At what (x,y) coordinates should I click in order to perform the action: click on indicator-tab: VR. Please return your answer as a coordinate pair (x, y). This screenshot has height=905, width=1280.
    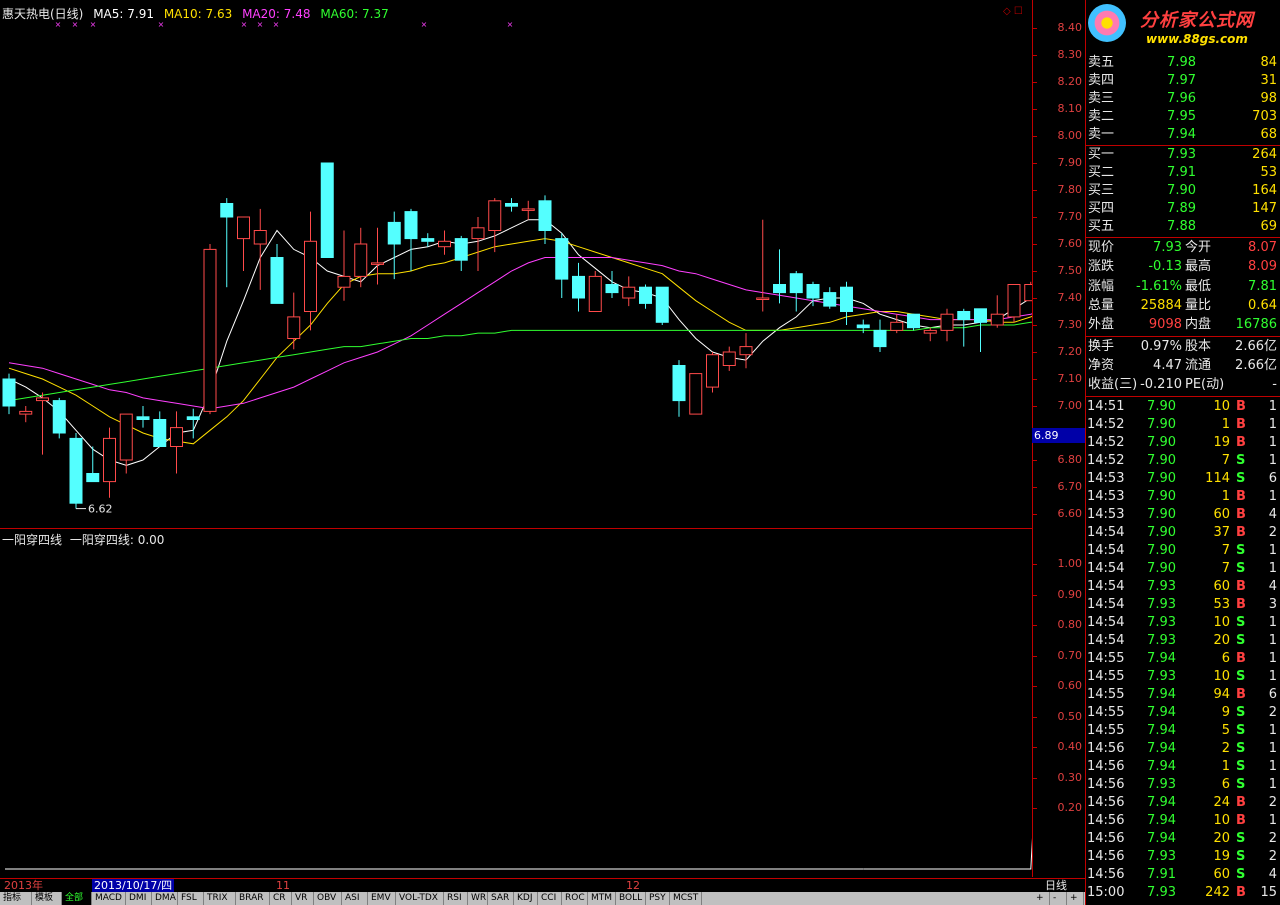
    Looking at the image, I should click on (303, 898).